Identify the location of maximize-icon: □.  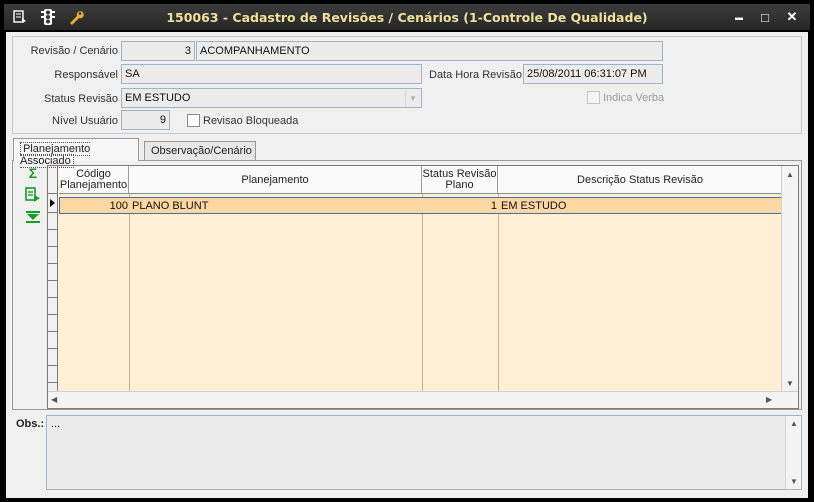
(765, 17).